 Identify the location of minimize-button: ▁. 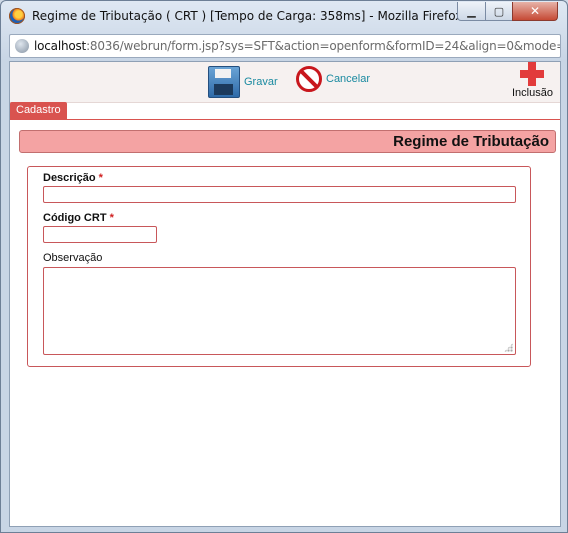
(471, 11).